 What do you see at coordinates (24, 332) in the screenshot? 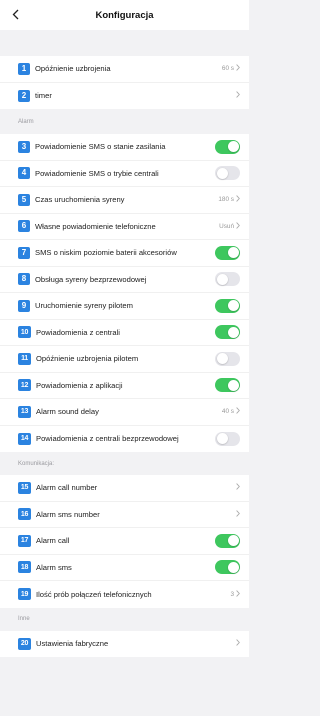
I see `number-badge-icon: 10` at bounding box center [24, 332].